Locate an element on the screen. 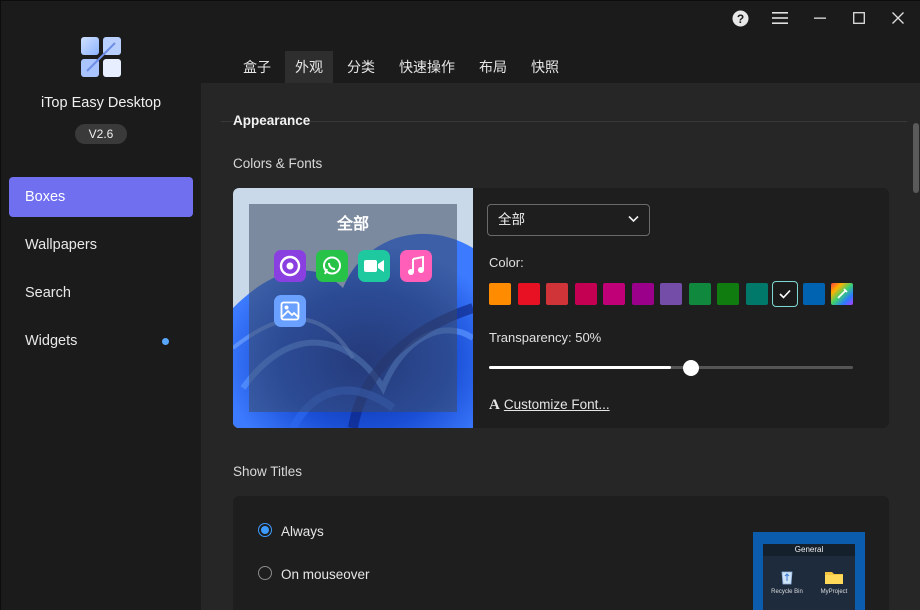  category-dropdown: 全部 is located at coordinates (568, 220).